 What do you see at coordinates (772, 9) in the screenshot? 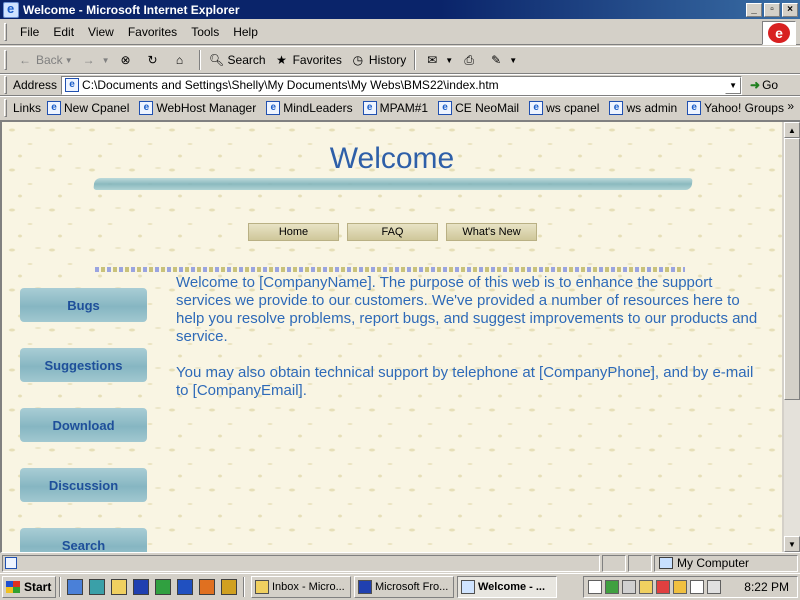
I see `maximize-button: ▫` at bounding box center [772, 9].